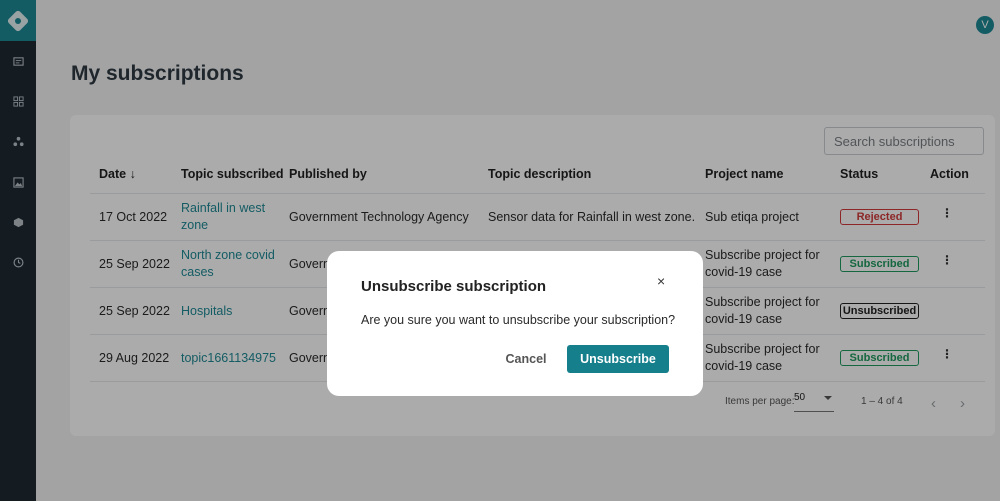 This screenshot has width=1000, height=501. I want to click on close-icon: ×, so click(661, 281).